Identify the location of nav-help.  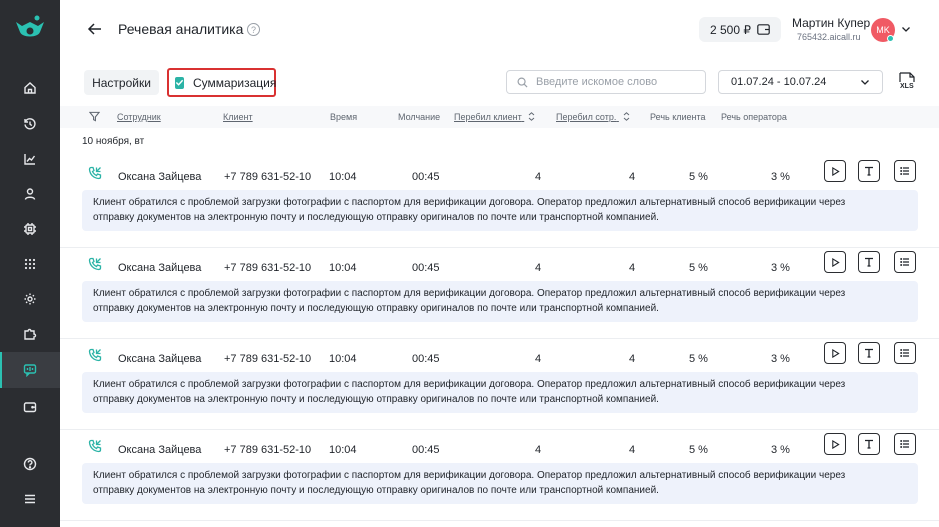
(30, 464).